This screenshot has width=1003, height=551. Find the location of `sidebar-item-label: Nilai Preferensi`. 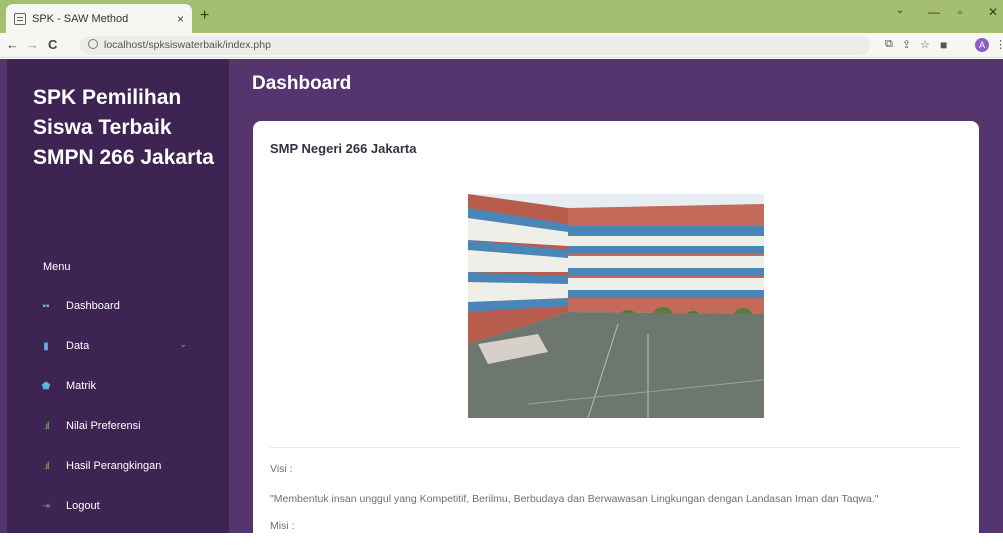

sidebar-item-label: Nilai Preferensi is located at coordinates (103, 426).